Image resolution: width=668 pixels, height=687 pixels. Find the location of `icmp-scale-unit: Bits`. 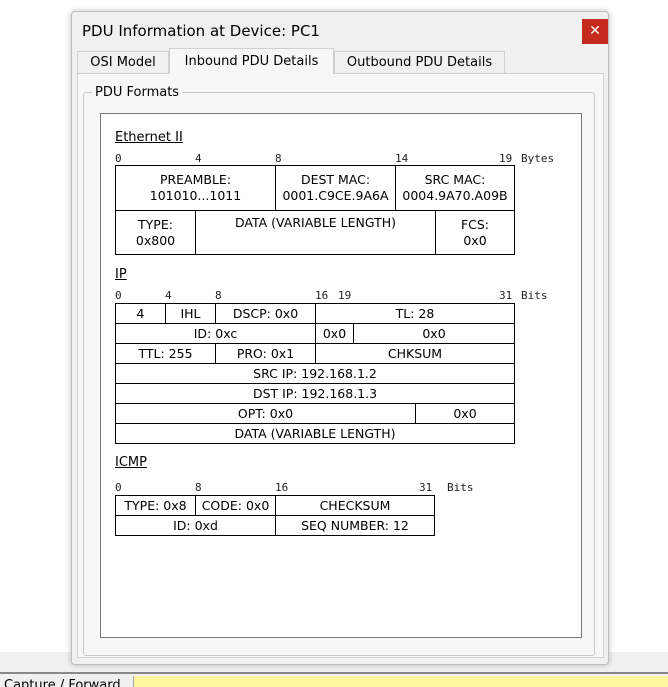

icmp-scale-unit: Bits is located at coordinates (460, 487).